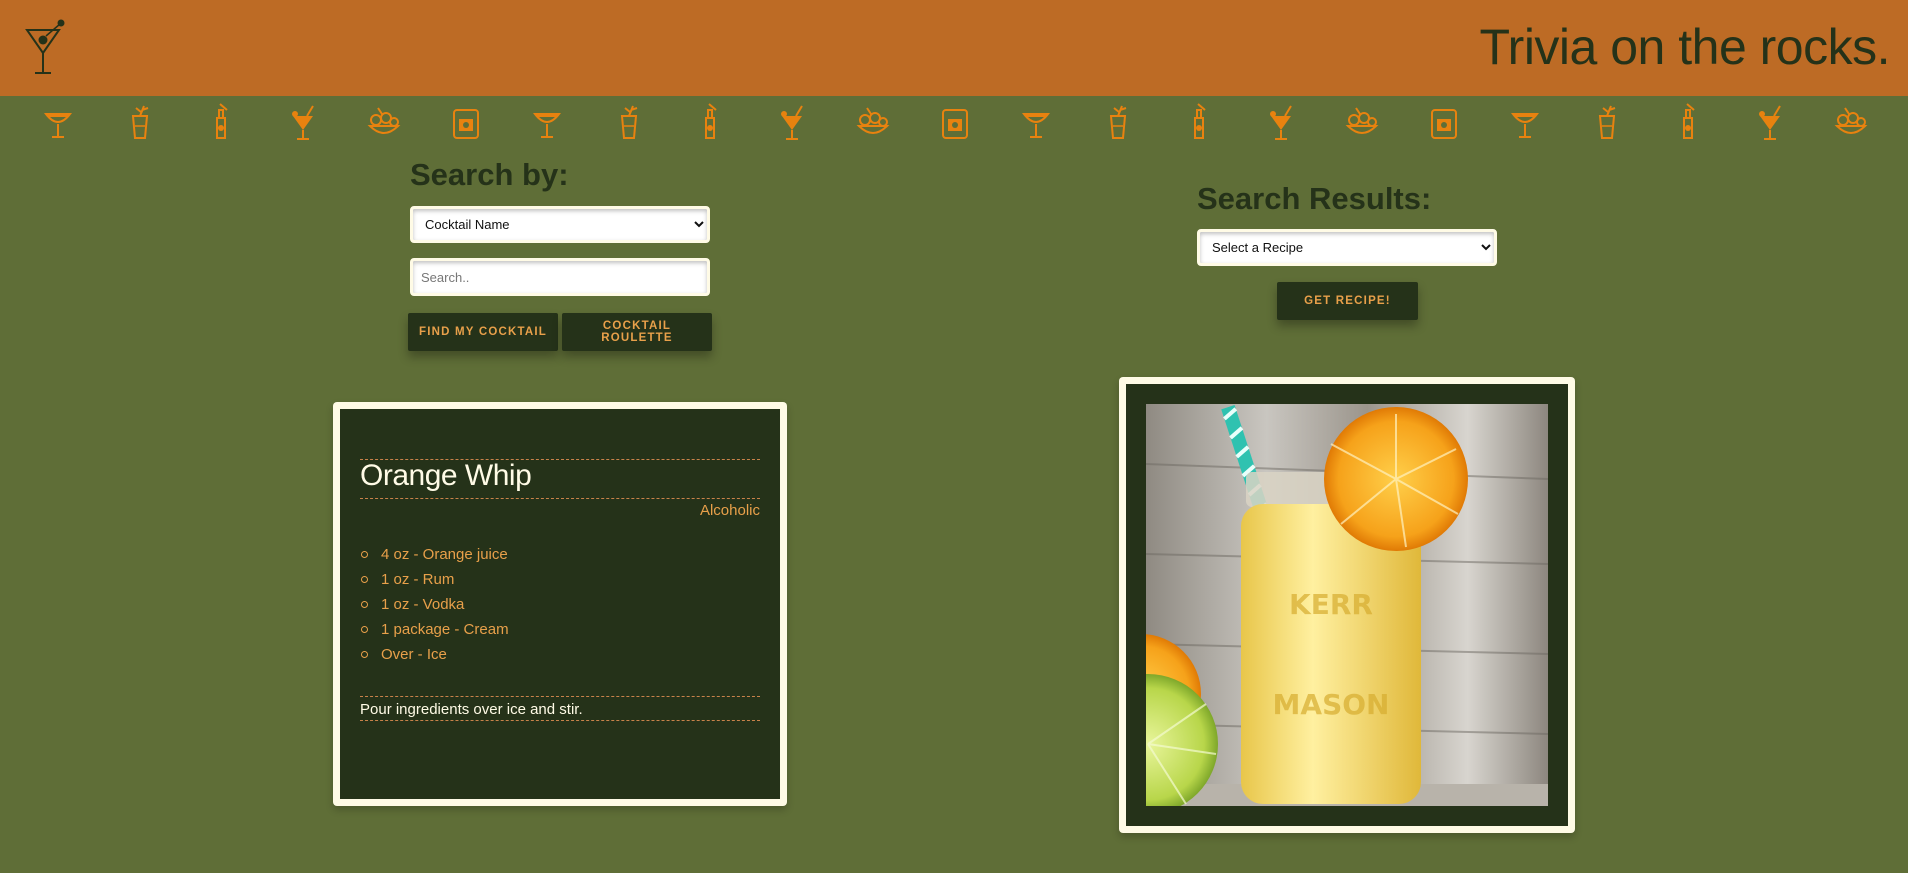  What do you see at coordinates (637, 332) in the screenshot?
I see `cocktail-roulette-button: Cocktail Roulette` at bounding box center [637, 332].